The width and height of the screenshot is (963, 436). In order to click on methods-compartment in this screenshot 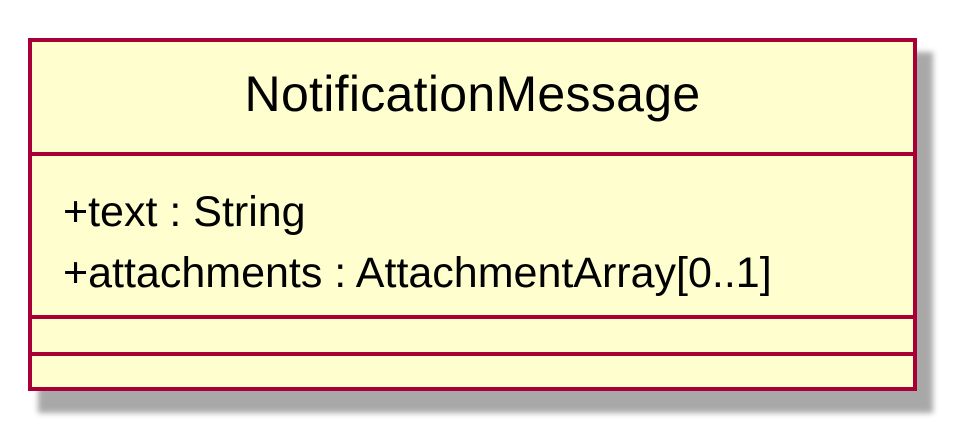, I will do `click(472, 337)`.